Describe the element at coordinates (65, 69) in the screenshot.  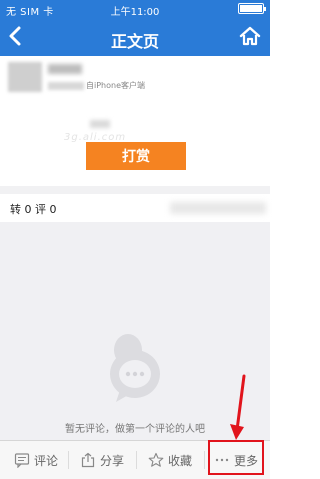
I see `username-blurred` at that location.